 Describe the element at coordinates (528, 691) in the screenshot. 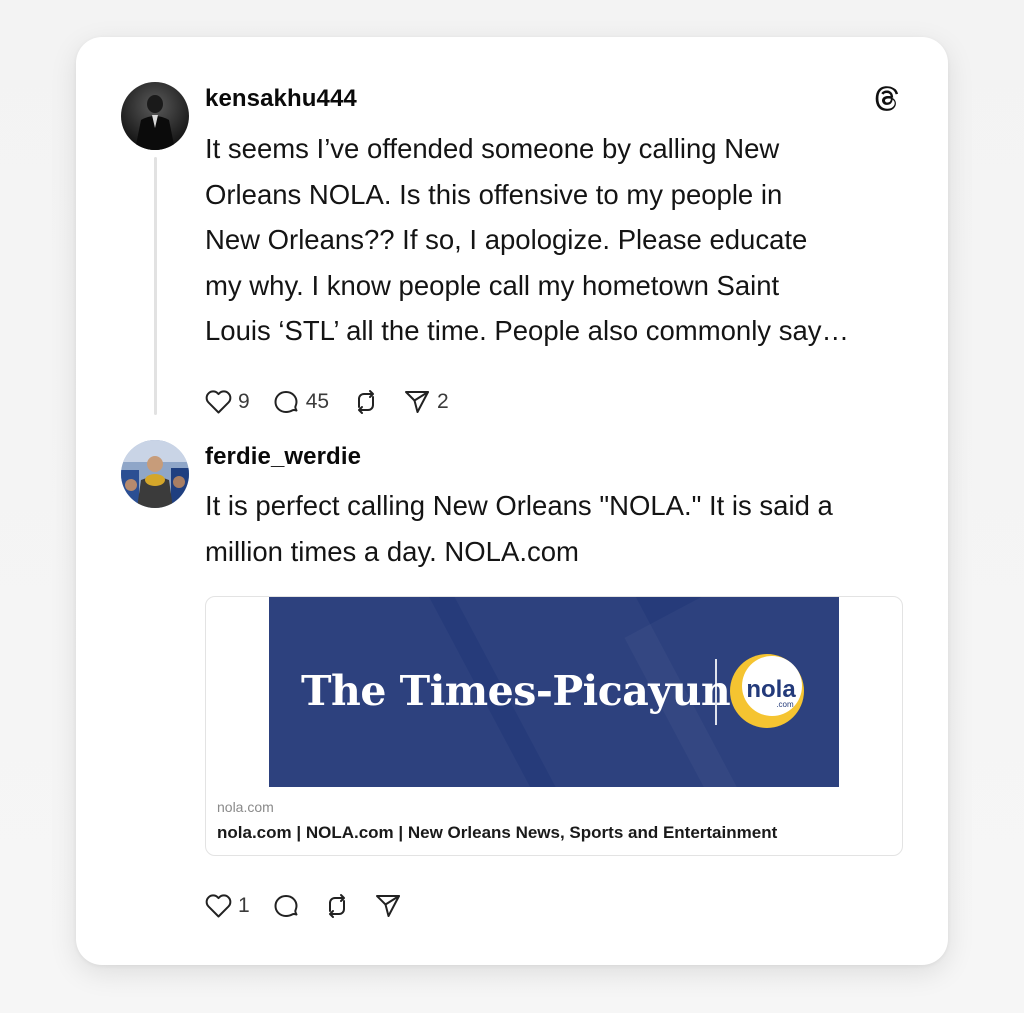

I see `times-picayune-logo: The Times-Picayune` at that location.